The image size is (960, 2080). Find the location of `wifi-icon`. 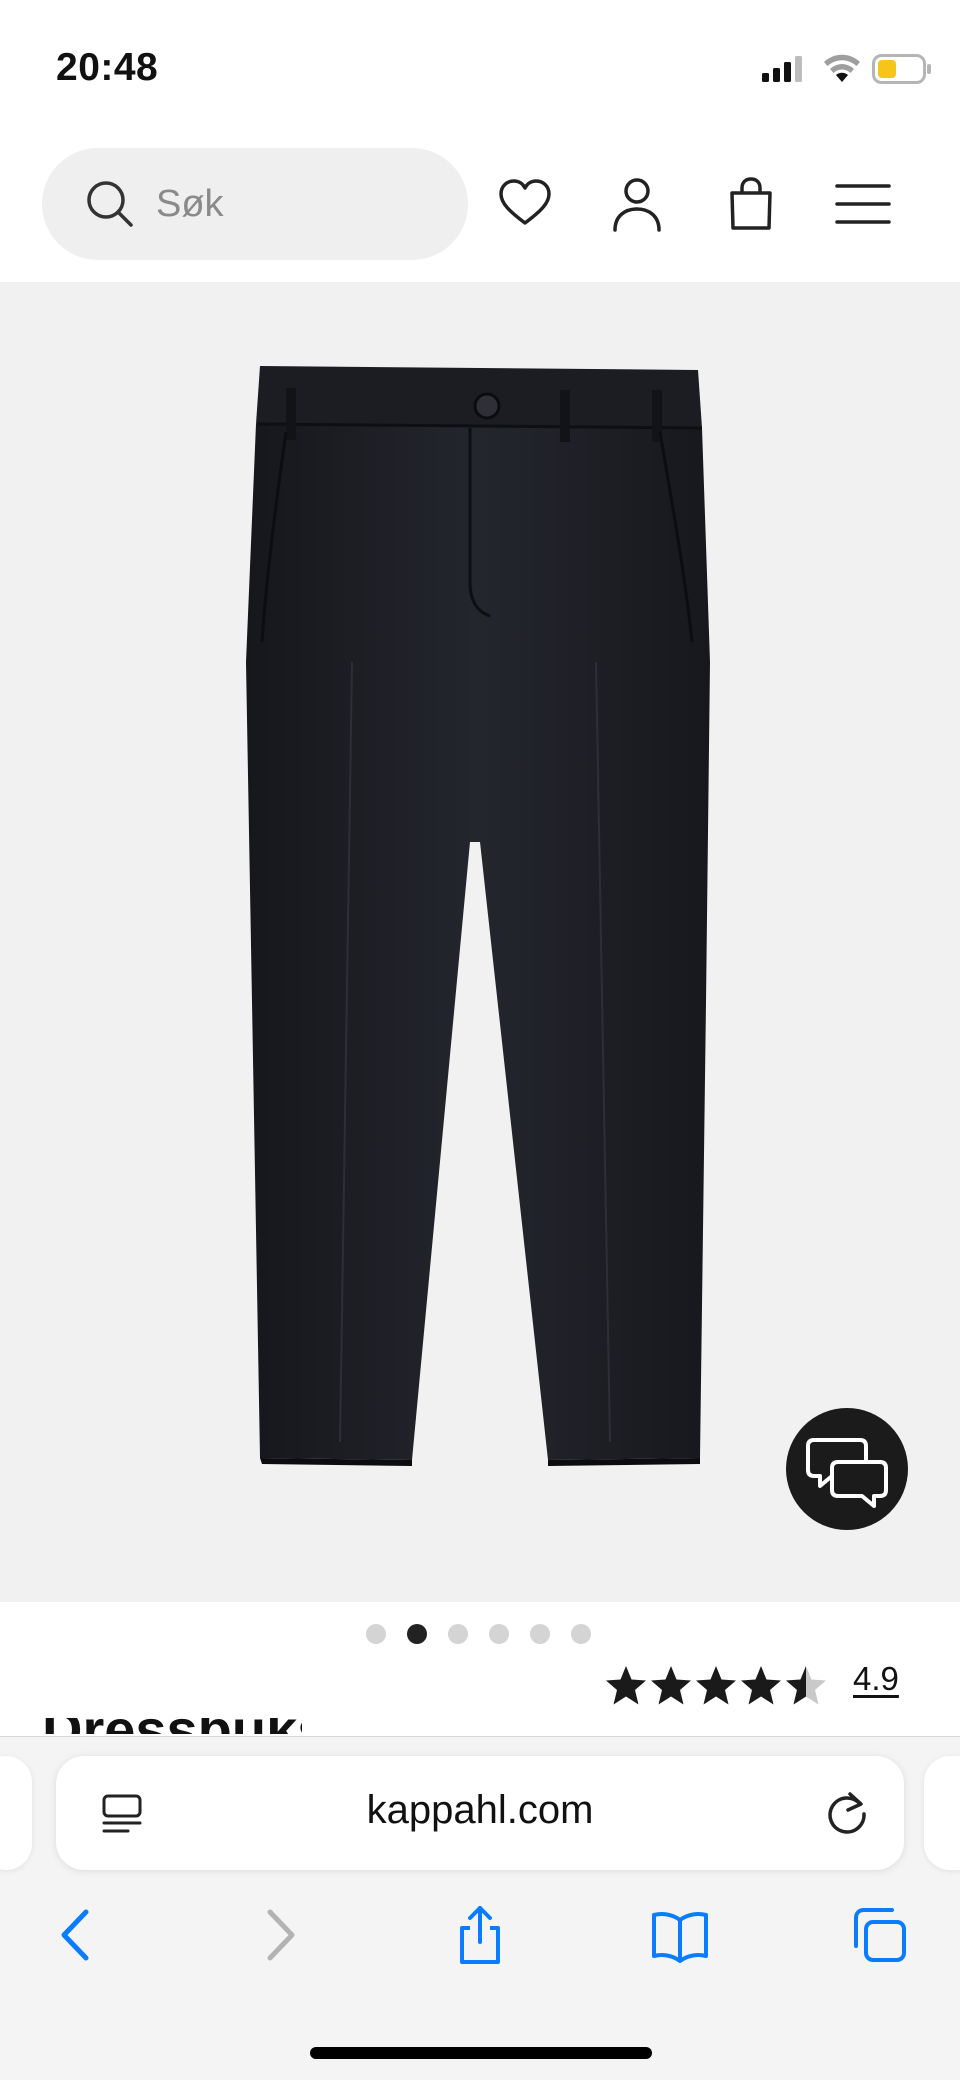

wifi-icon is located at coordinates (842, 68).